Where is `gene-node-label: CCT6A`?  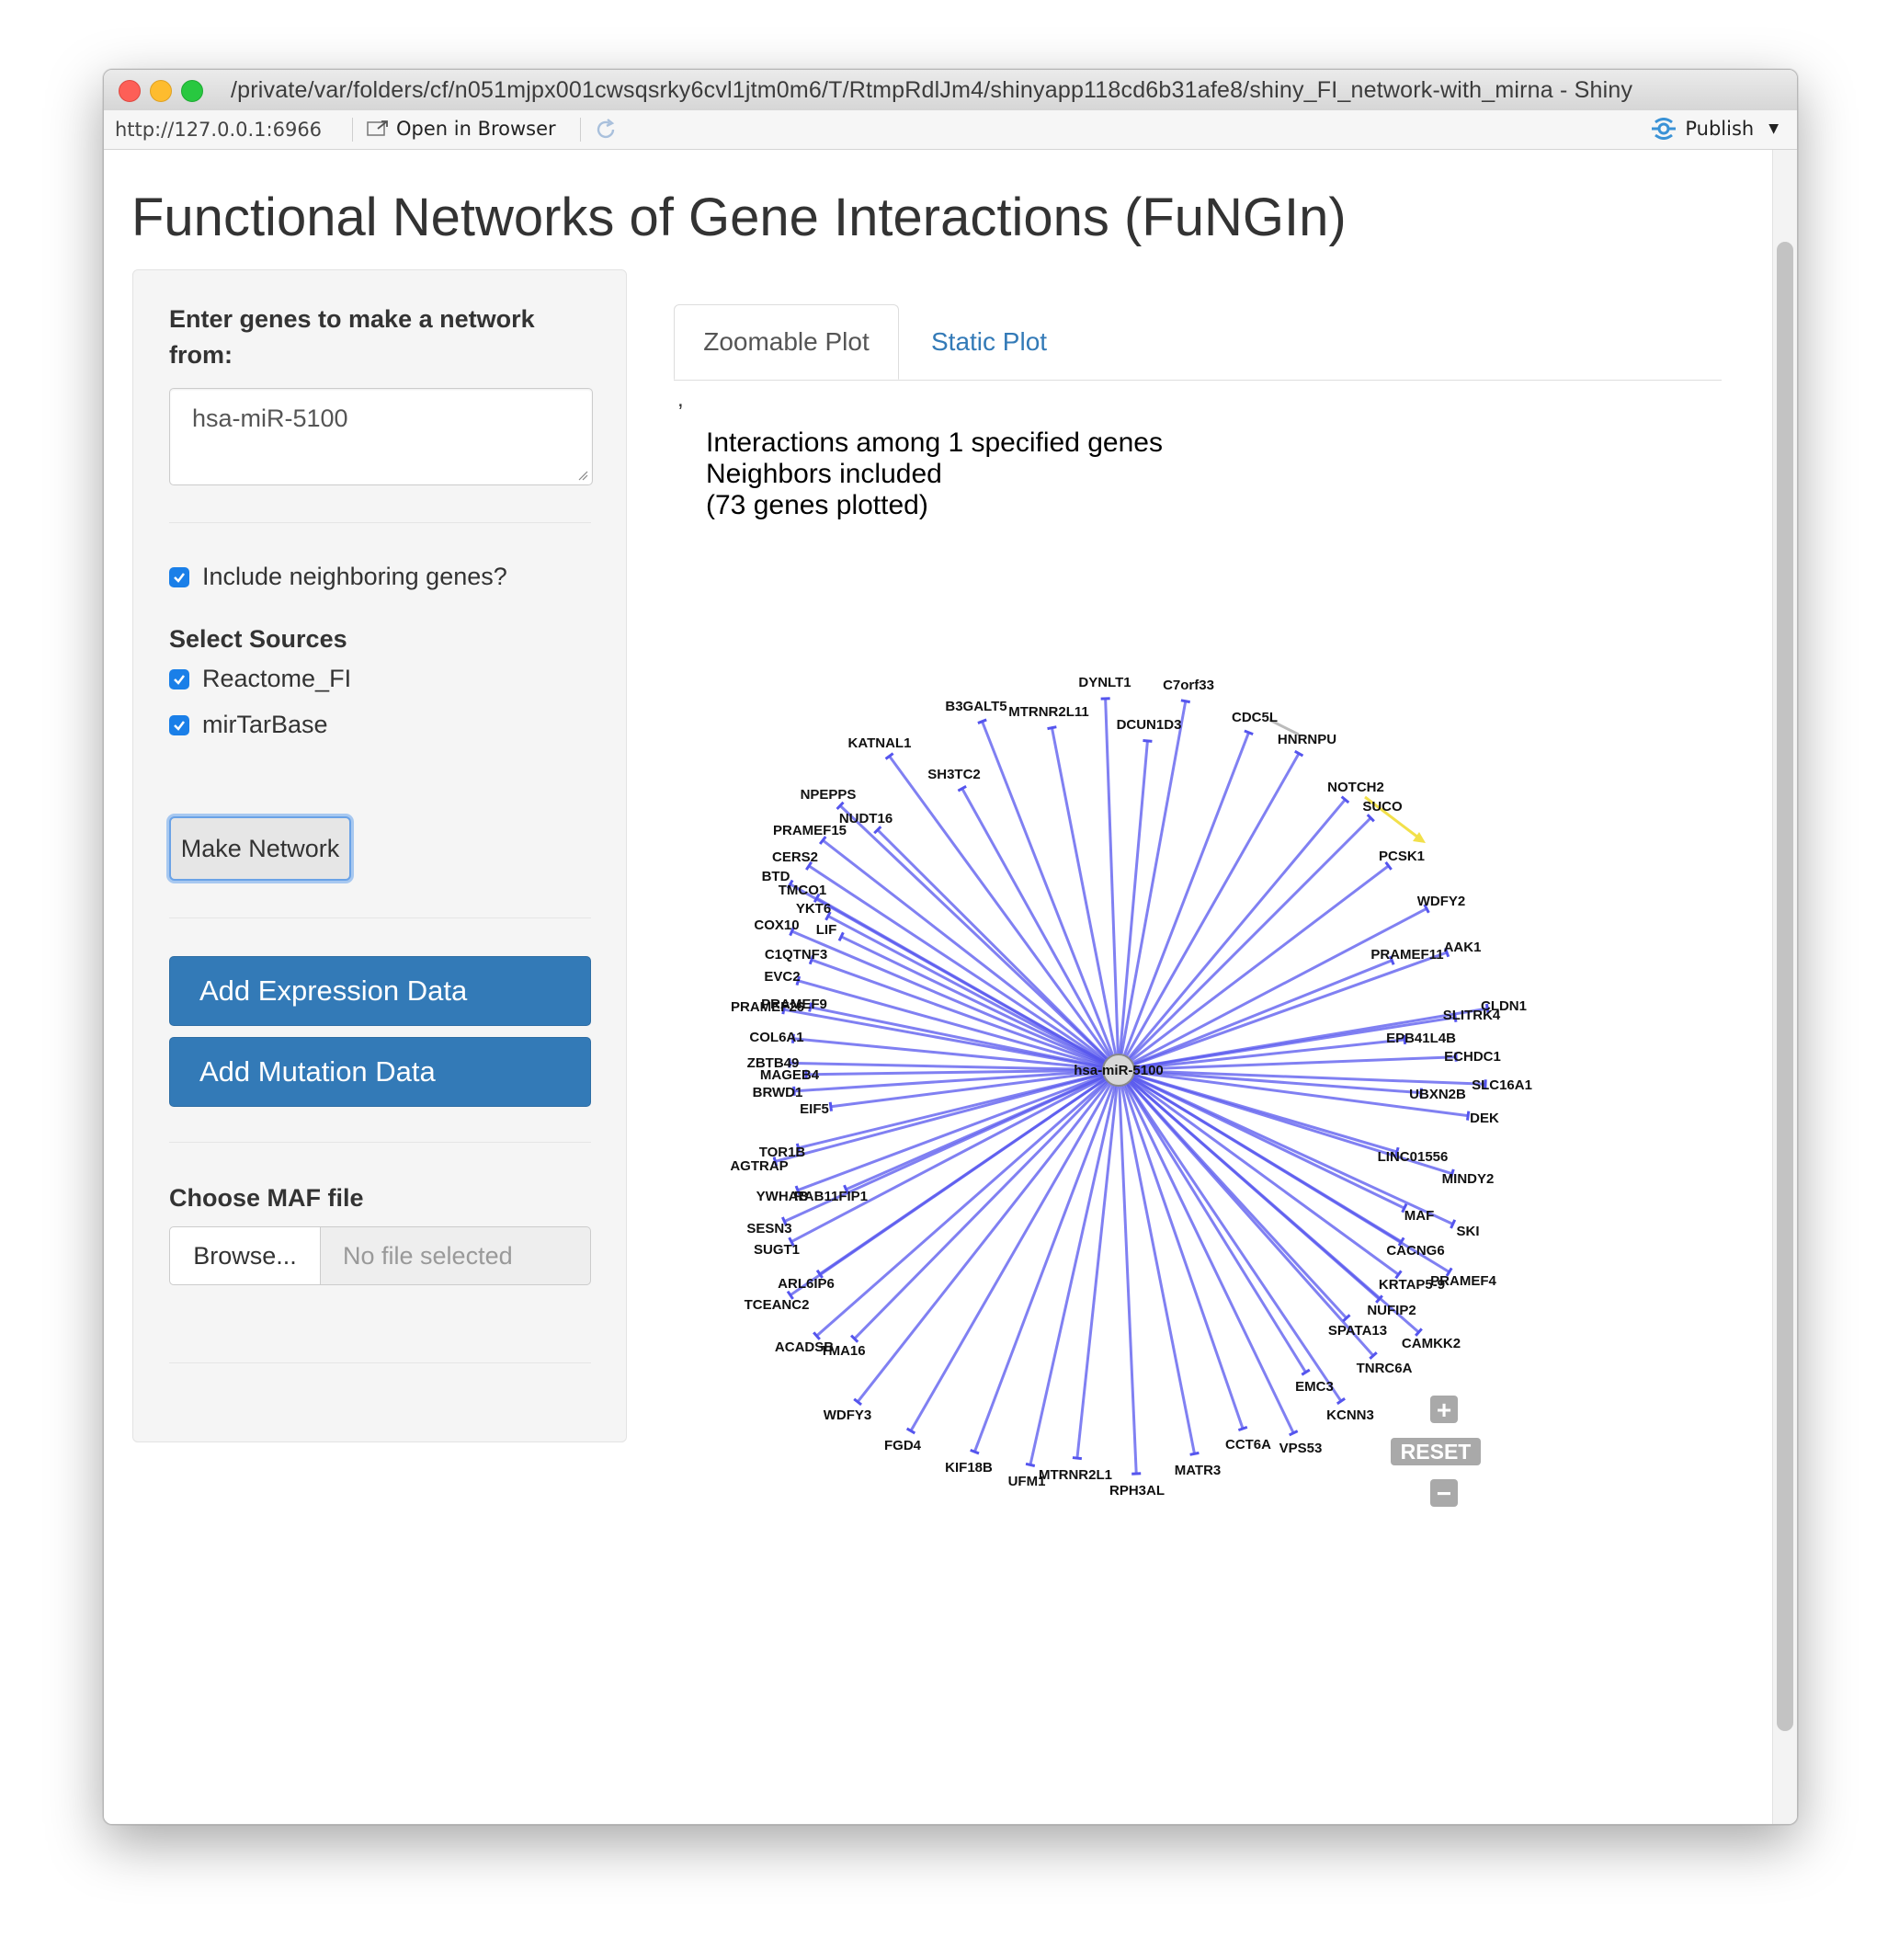
gene-node-label: CCT6A is located at coordinates (1248, 1445).